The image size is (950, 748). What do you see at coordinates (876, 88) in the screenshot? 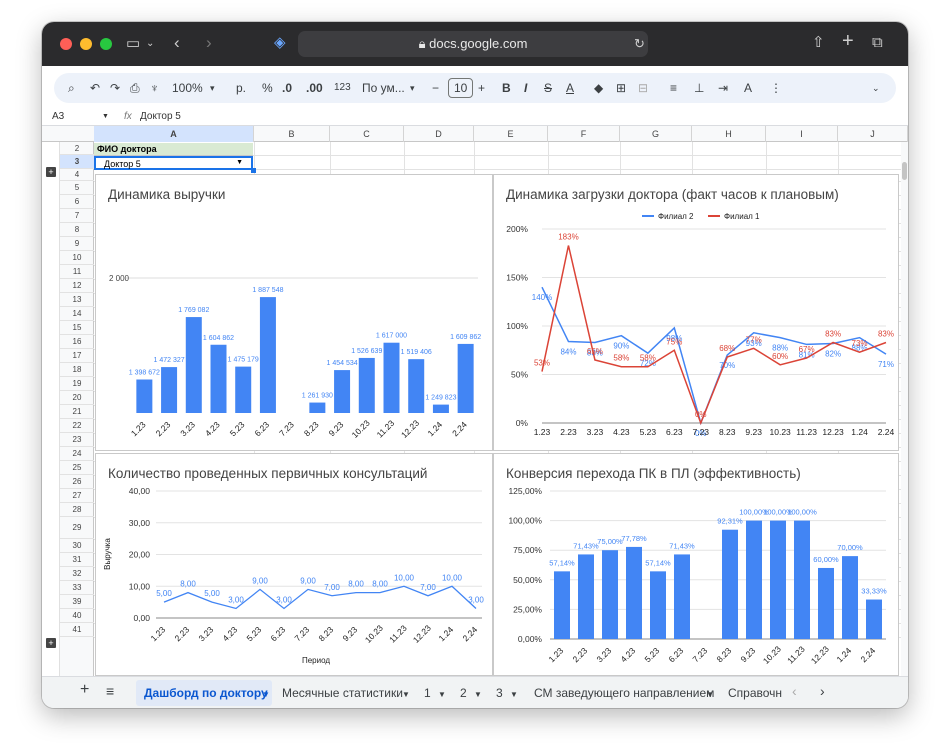
I see `collapse-toolbar-icon: ⌄` at bounding box center [876, 88].